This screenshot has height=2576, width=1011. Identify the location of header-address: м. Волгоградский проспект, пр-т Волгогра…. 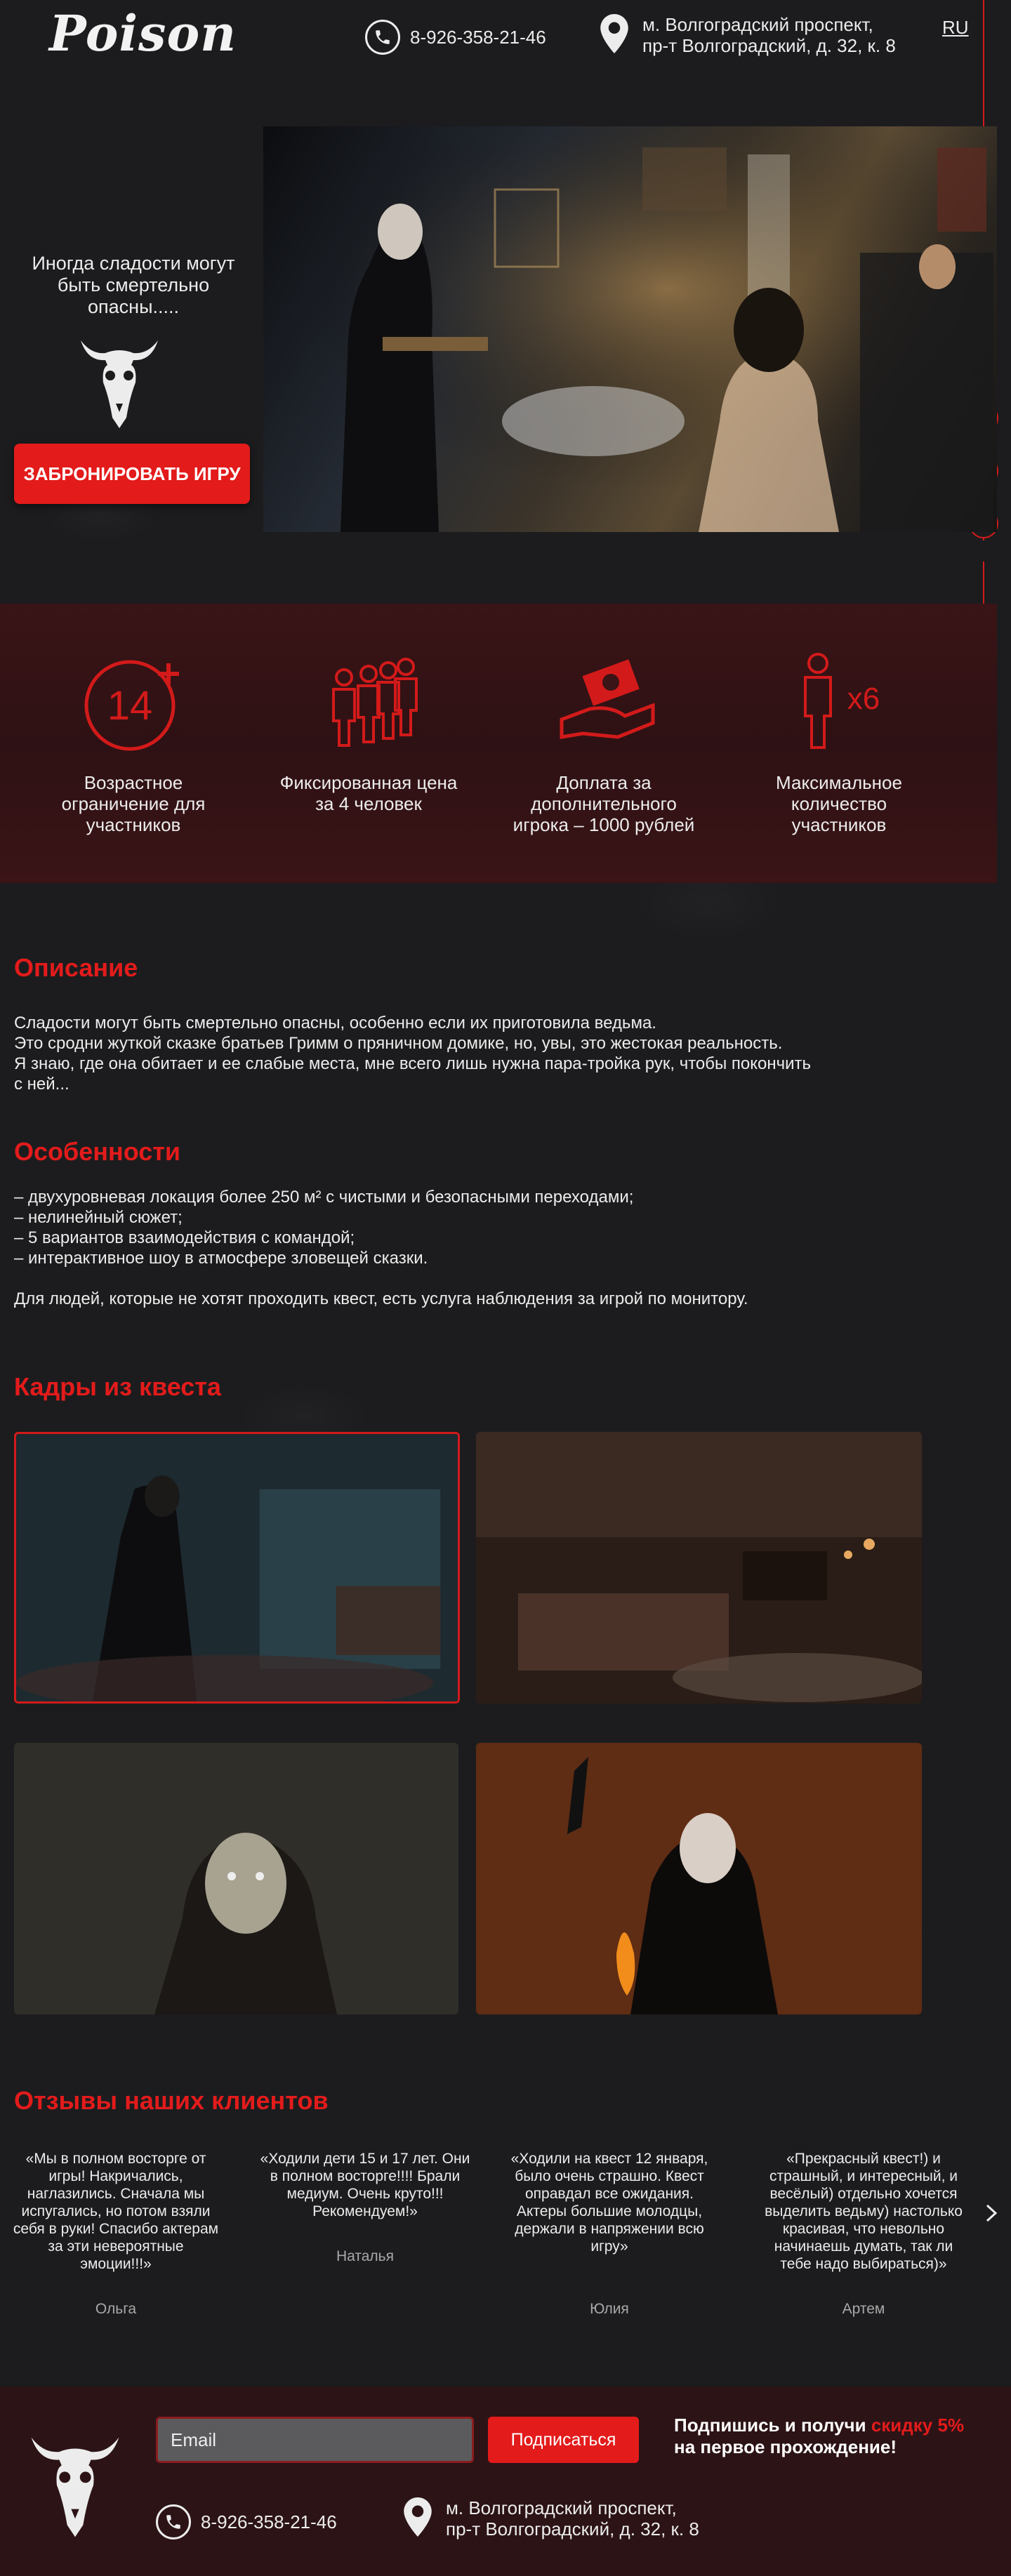
(748, 35).